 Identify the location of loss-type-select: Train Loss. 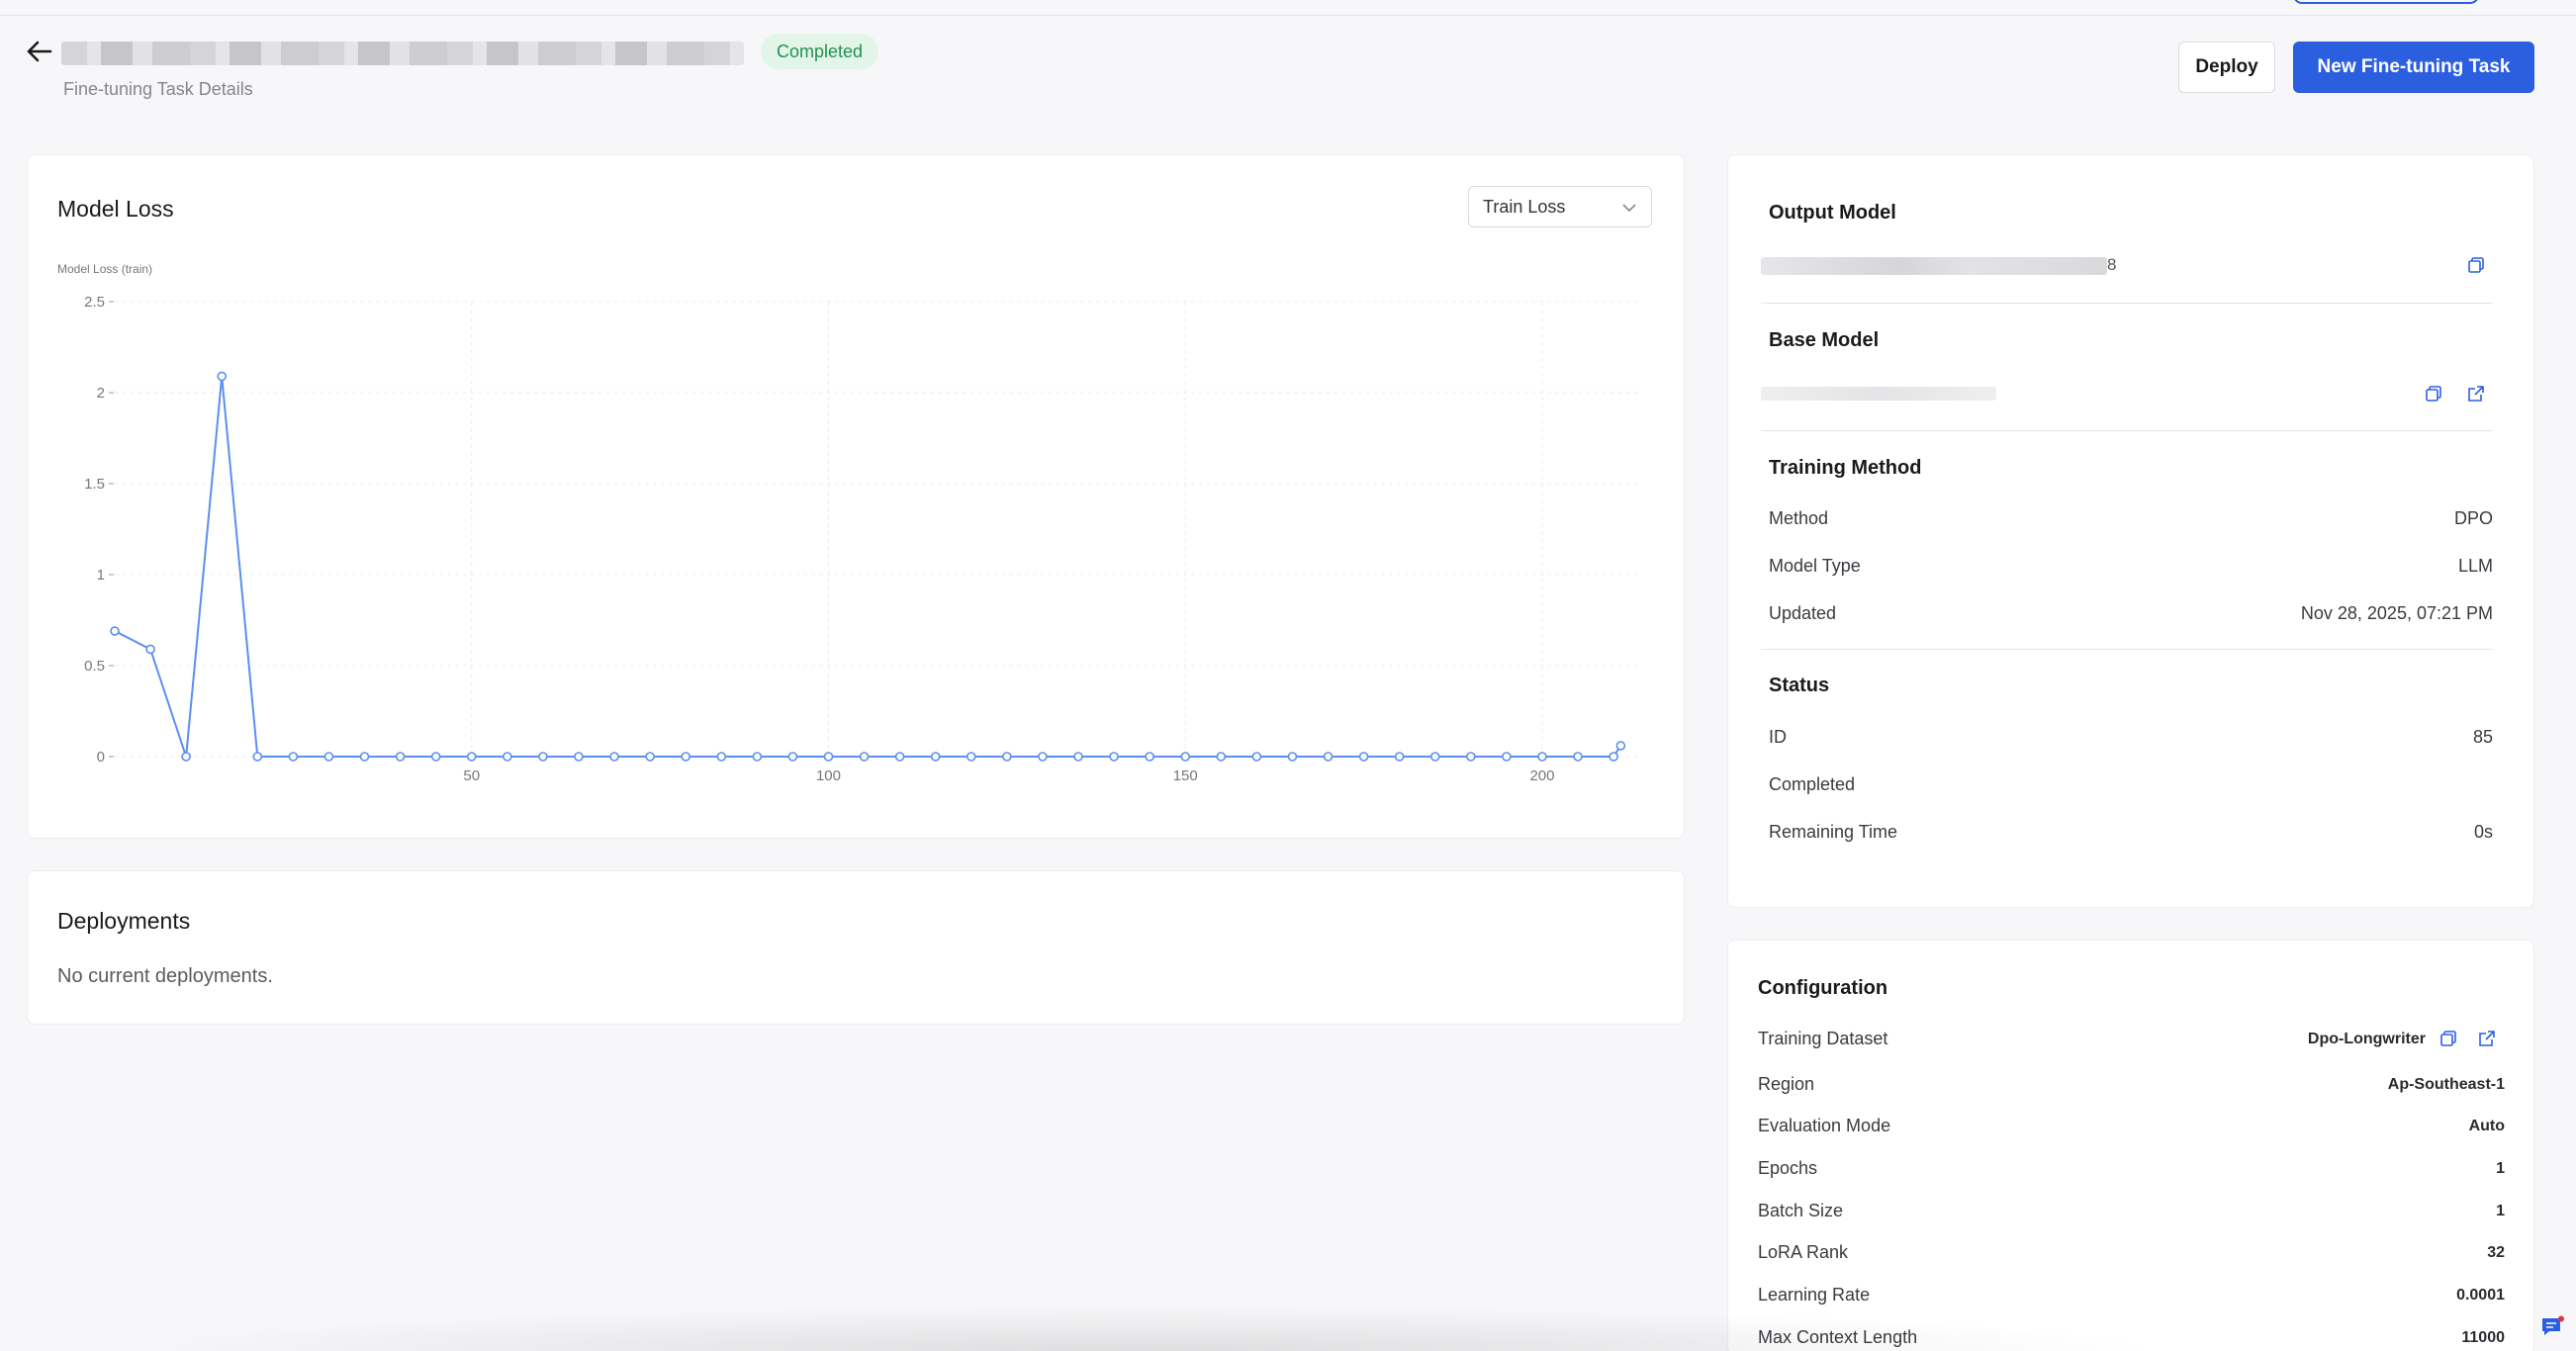
(1560, 206).